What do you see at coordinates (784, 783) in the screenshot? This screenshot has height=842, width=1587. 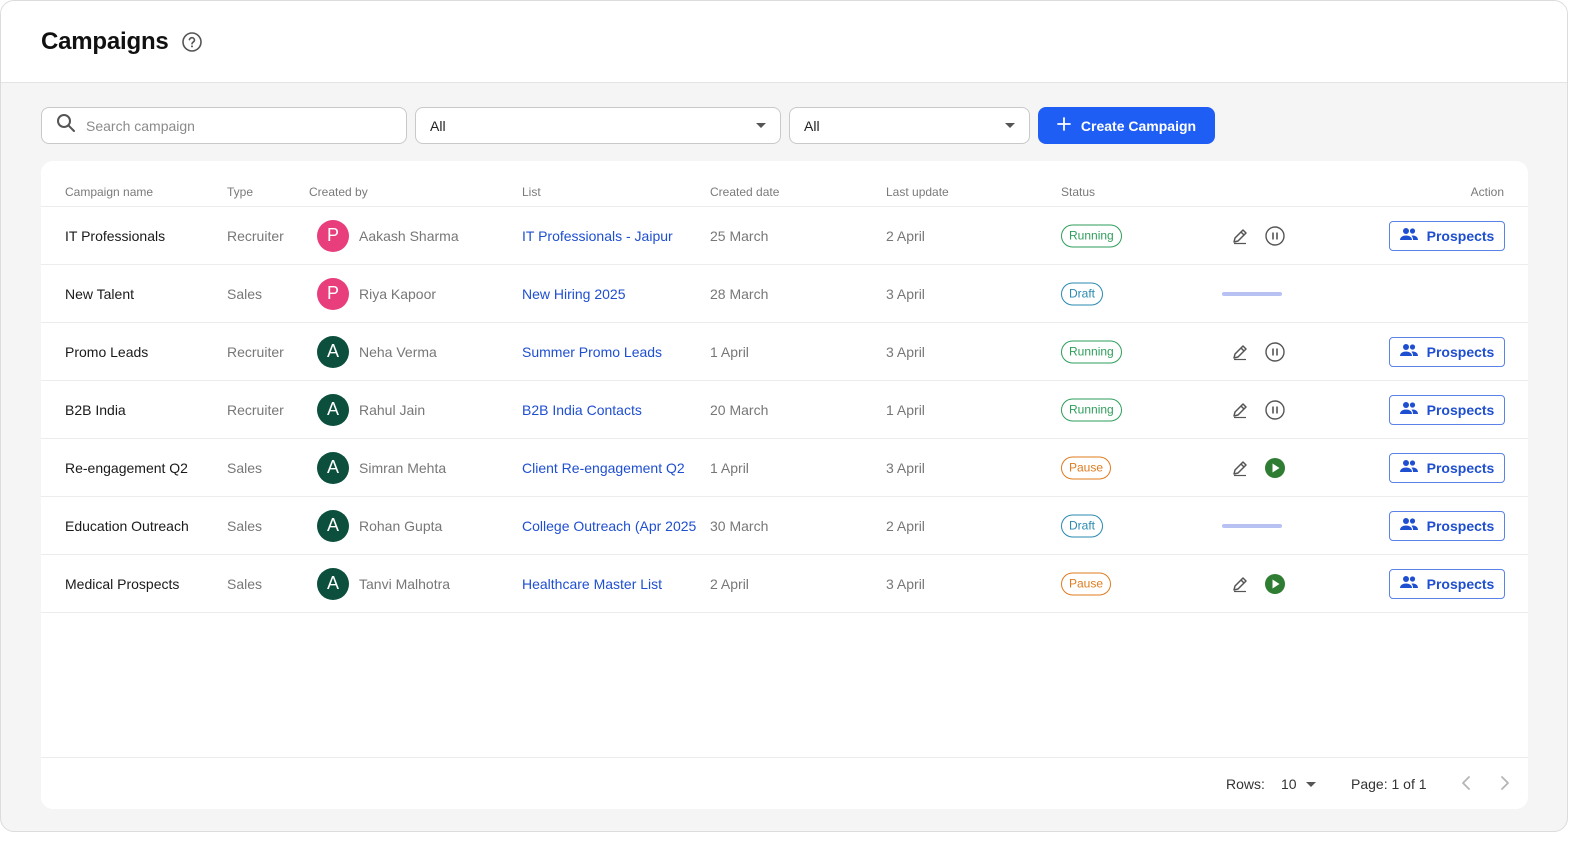 I see `table-footer: Rows: 10 Page: 1 of 1` at bounding box center [784, 783].